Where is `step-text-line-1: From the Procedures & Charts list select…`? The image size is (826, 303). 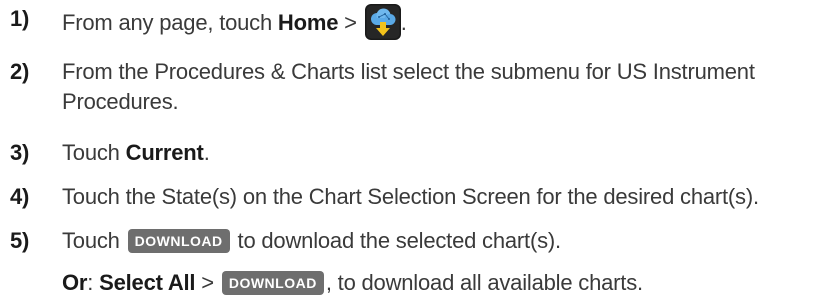 step-text-line-1: From the Procedures & Charts list select… is located at coordinates (408, 71).